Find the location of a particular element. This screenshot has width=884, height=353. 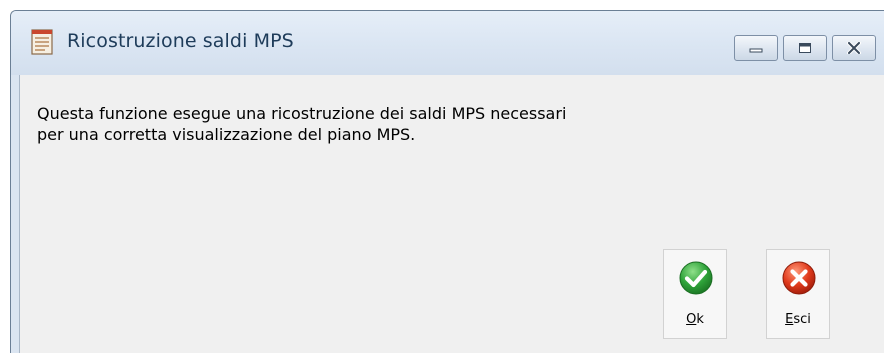

maximize-icon is located at coordinates (805, 48).